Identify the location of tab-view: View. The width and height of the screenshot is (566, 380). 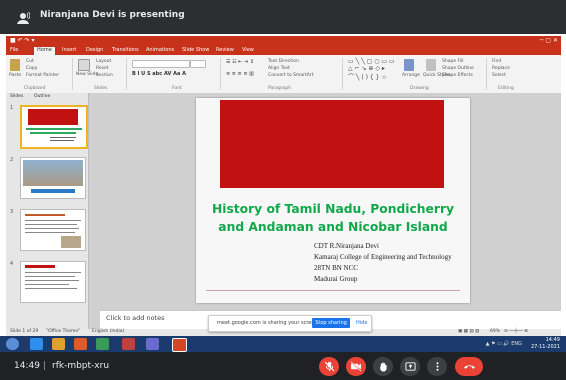
(248, 50).